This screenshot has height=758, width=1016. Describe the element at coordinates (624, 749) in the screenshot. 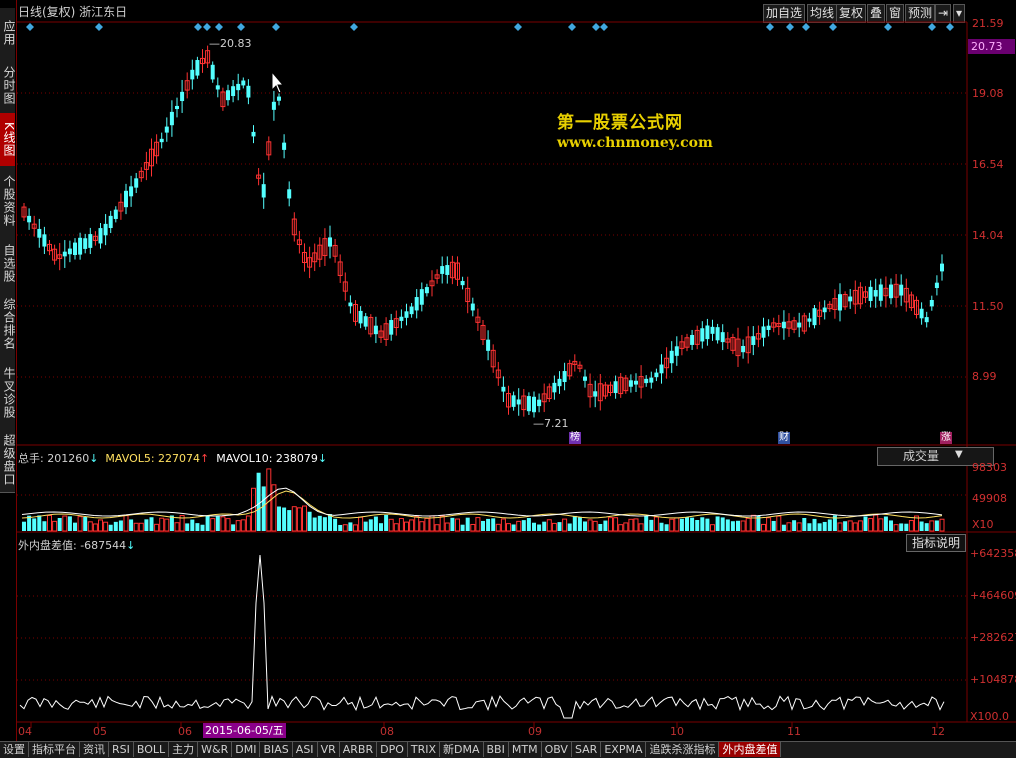

I see `indicator-tab: EXPMA` at that location.